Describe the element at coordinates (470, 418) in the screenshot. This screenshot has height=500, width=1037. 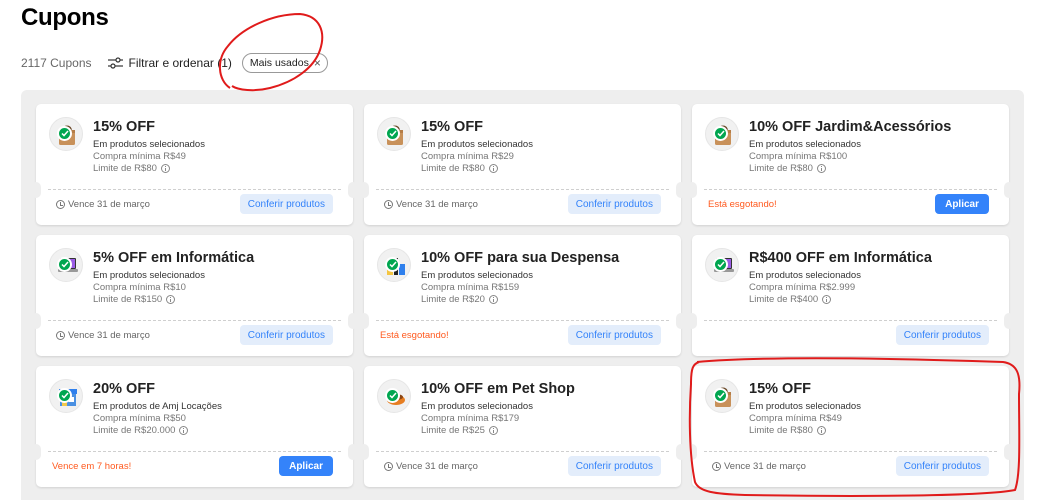
I see `coupon-min-purchase: Compra mínima R$179` at that location.